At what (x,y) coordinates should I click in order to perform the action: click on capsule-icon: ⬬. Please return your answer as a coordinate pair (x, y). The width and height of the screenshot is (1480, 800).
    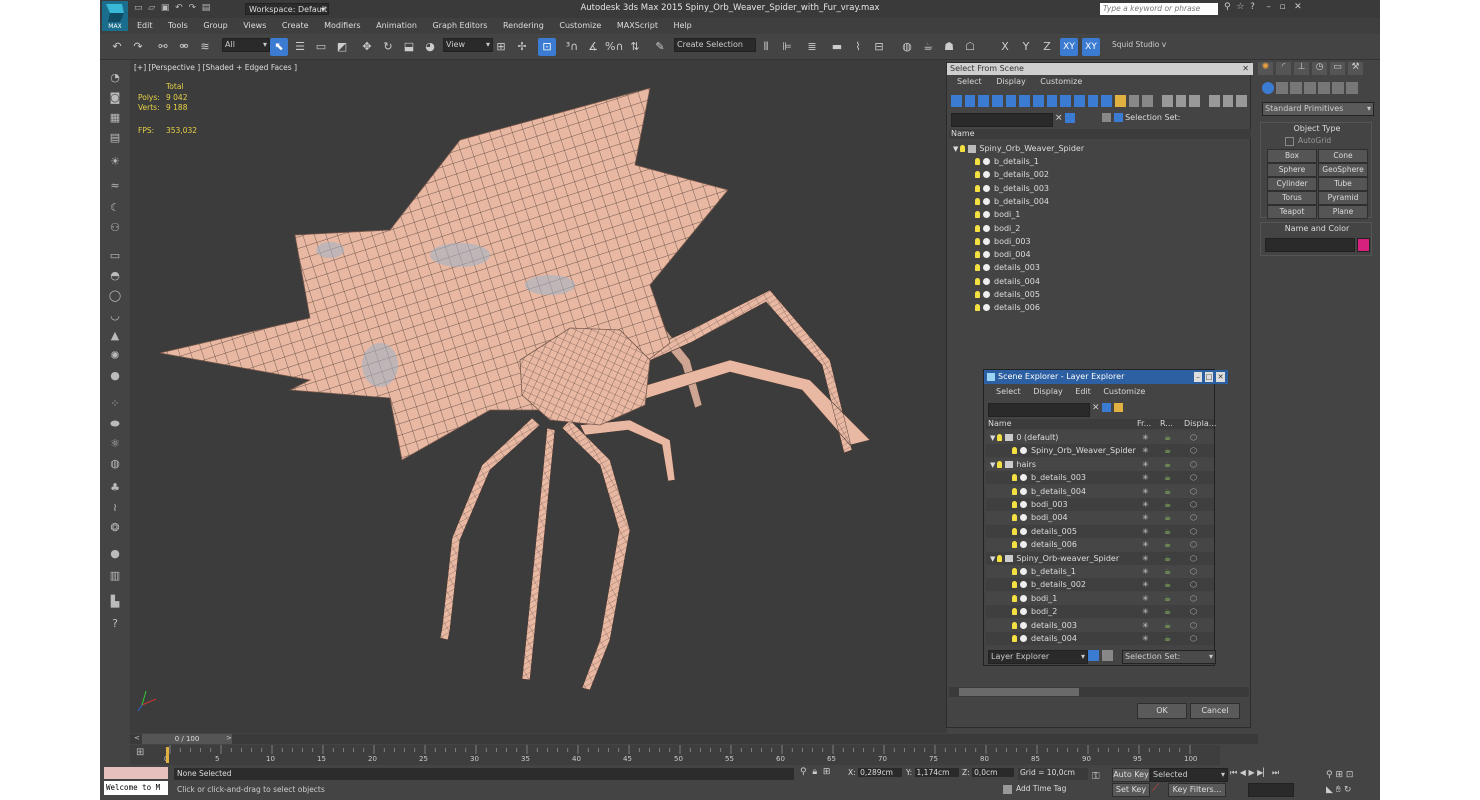
    Looking at the image, I should click on (115, 424).